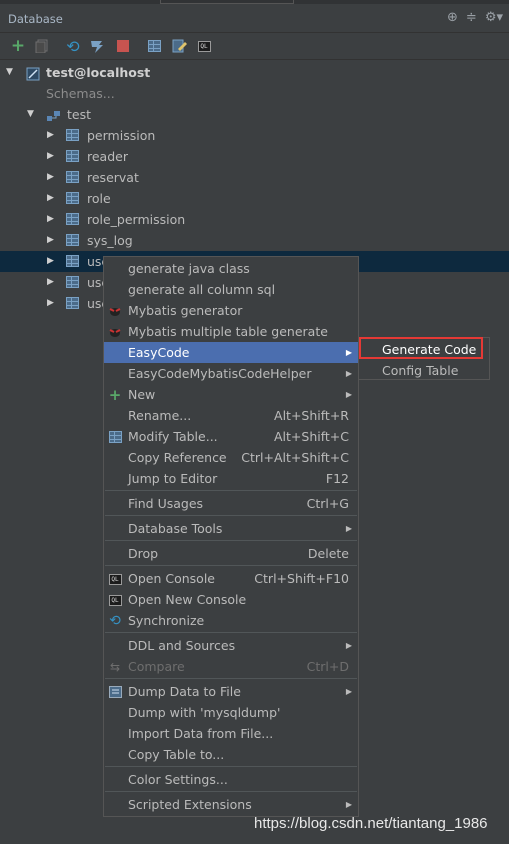 This screenshot has height=844, width=509. I want to click on table-node-permission: ▶ permission, so click(254, 135).